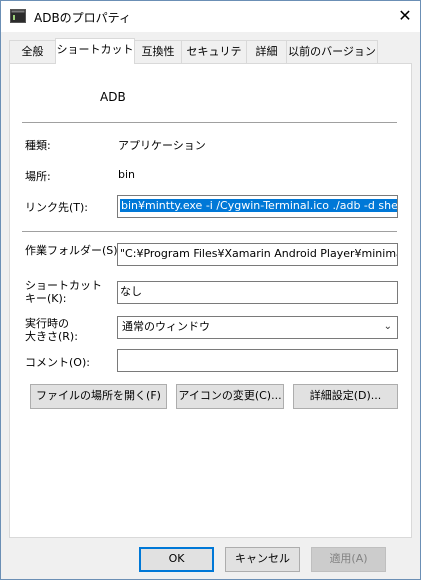 This screenshot has width=421, height=580. I want to click on type-label: 種類:, so click(38, 145).